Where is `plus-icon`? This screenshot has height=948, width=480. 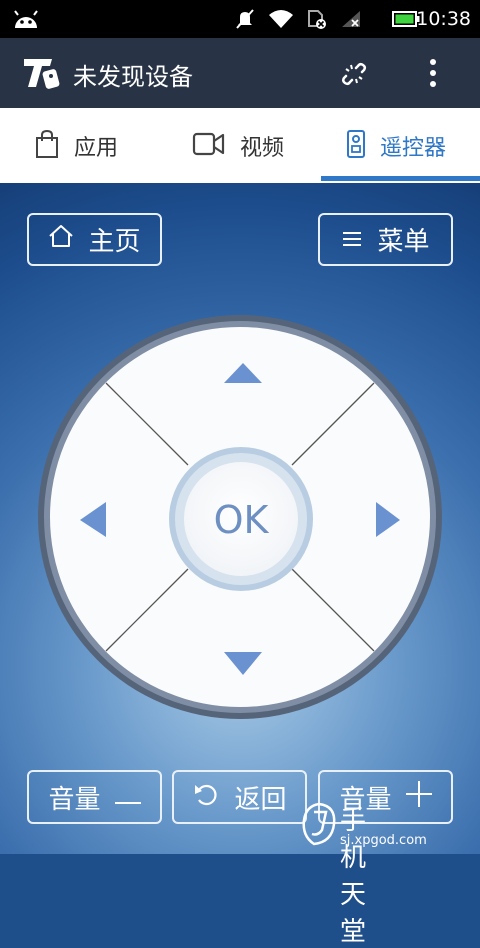
plus-icon is located at coordinates (418, 797).